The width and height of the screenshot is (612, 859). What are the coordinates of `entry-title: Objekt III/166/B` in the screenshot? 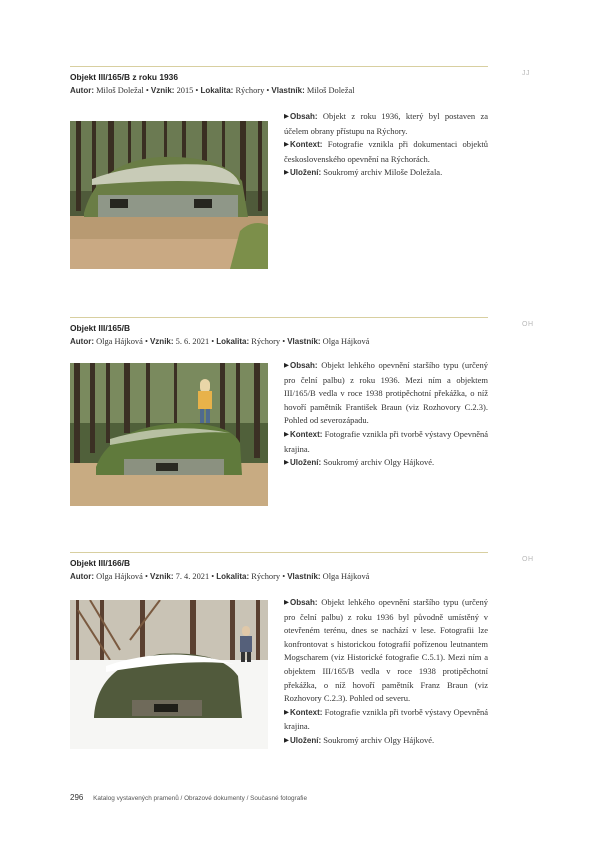 It's located at (100, 563).